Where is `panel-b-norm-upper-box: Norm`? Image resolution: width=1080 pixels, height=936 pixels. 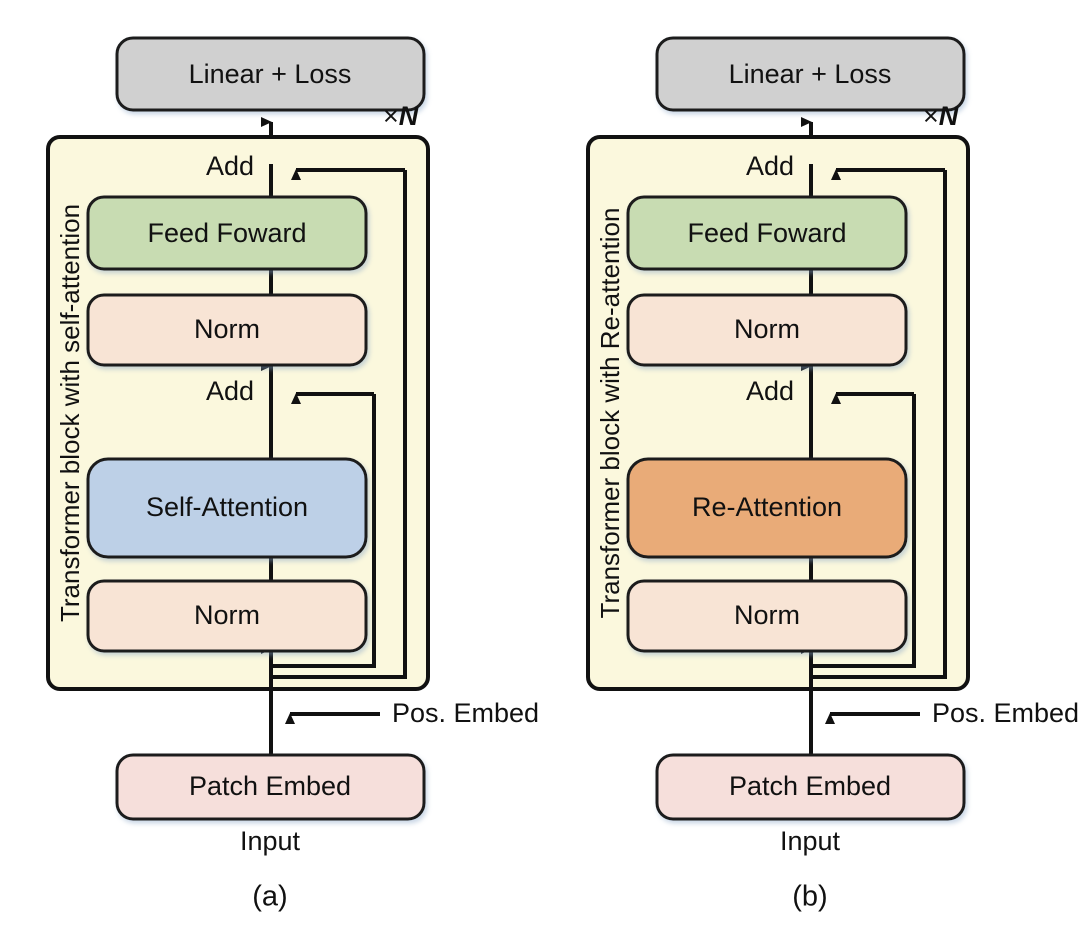 panel-b-norm-upper-box: Norm is located at coordinates (767, 330).